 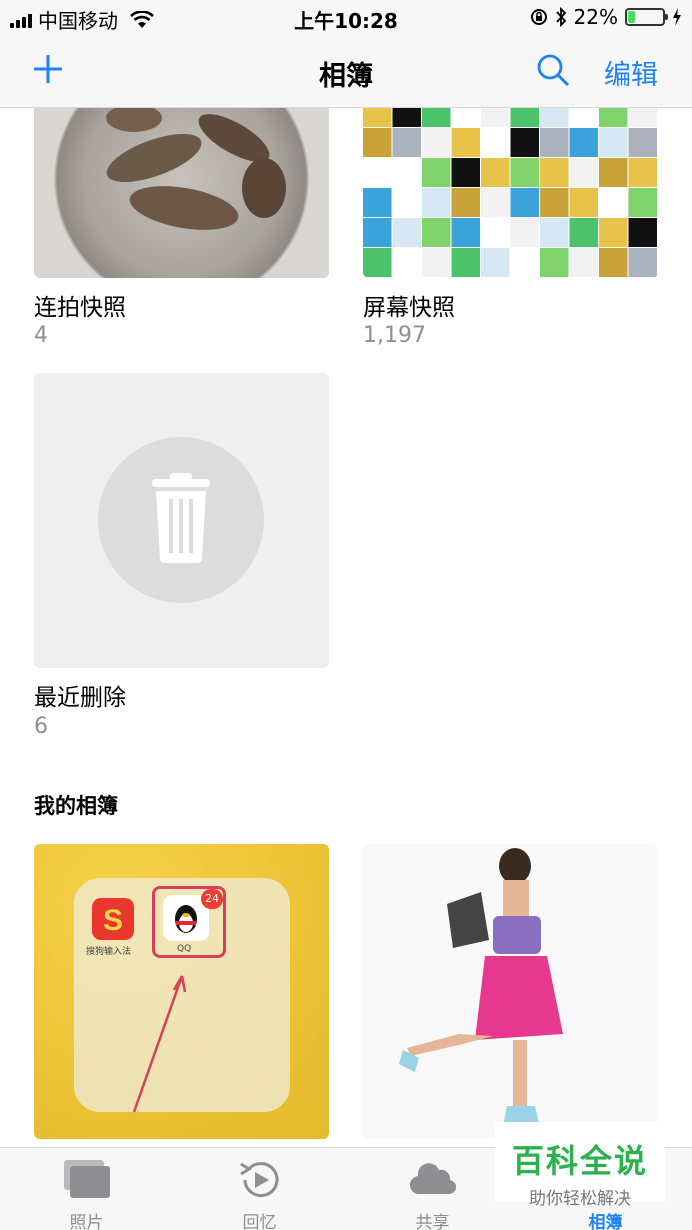 What do you see at coordinates (409, 308) in the screenshot?
I see `album-name-screenshots: 屏幕快照` at bounding box center [409, 308].